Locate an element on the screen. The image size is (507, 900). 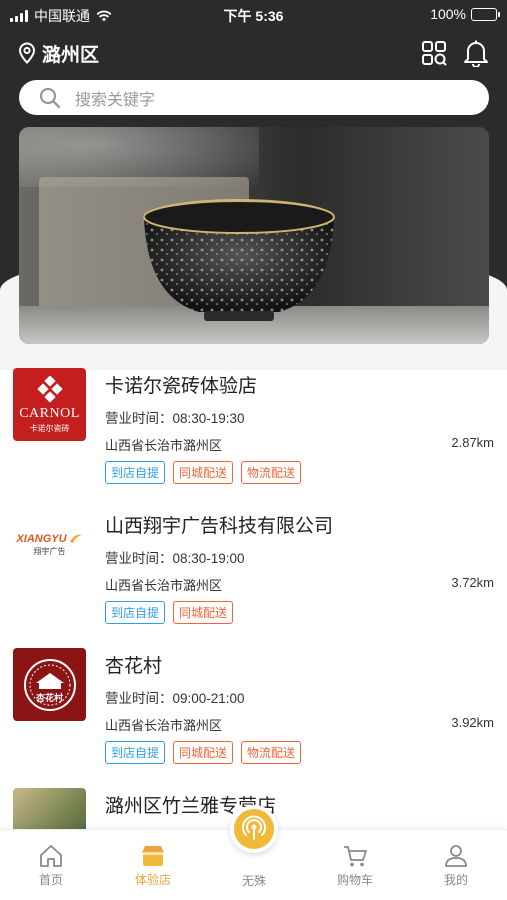
store-logo: 杏花村 is located at coordinates (49, 684).